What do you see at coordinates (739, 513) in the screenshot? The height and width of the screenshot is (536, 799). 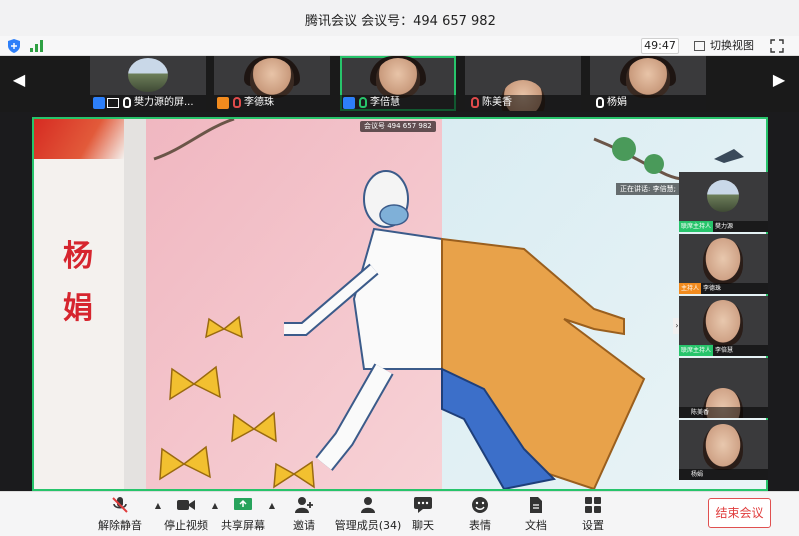 I see `end-meeting-button: 结束会议` at bounding box center [739, 513].